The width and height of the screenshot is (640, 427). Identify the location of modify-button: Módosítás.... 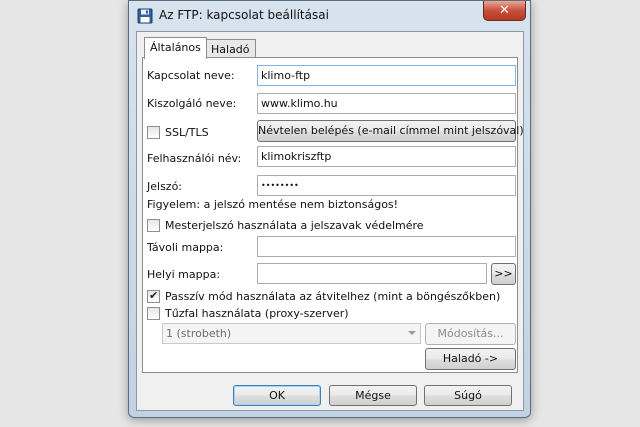
(470, 334).